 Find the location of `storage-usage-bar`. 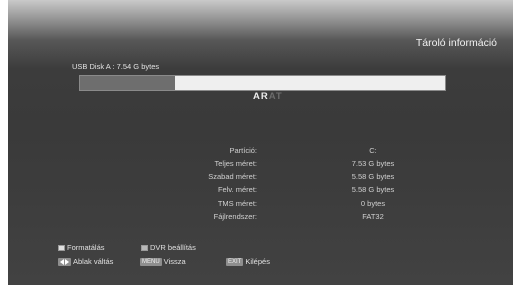

storage-usage-bar is located at coordinates (262, 83).